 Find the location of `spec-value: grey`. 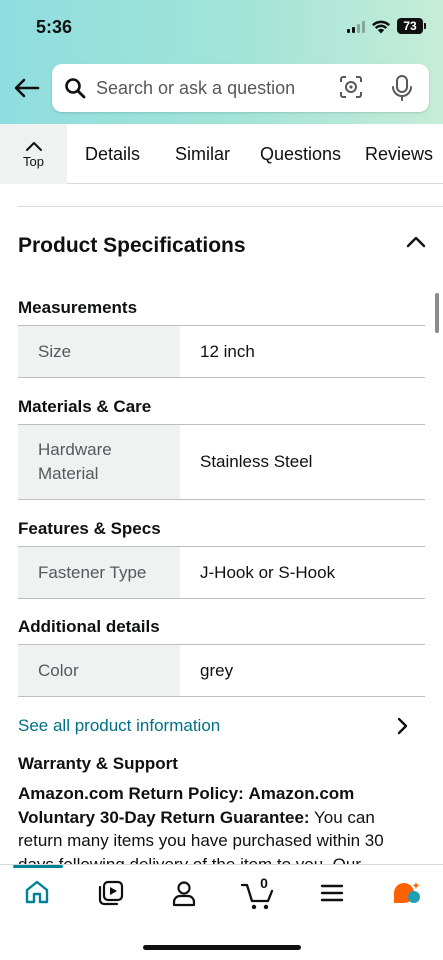

spec-value: grey is located at coordinates (217, 670).